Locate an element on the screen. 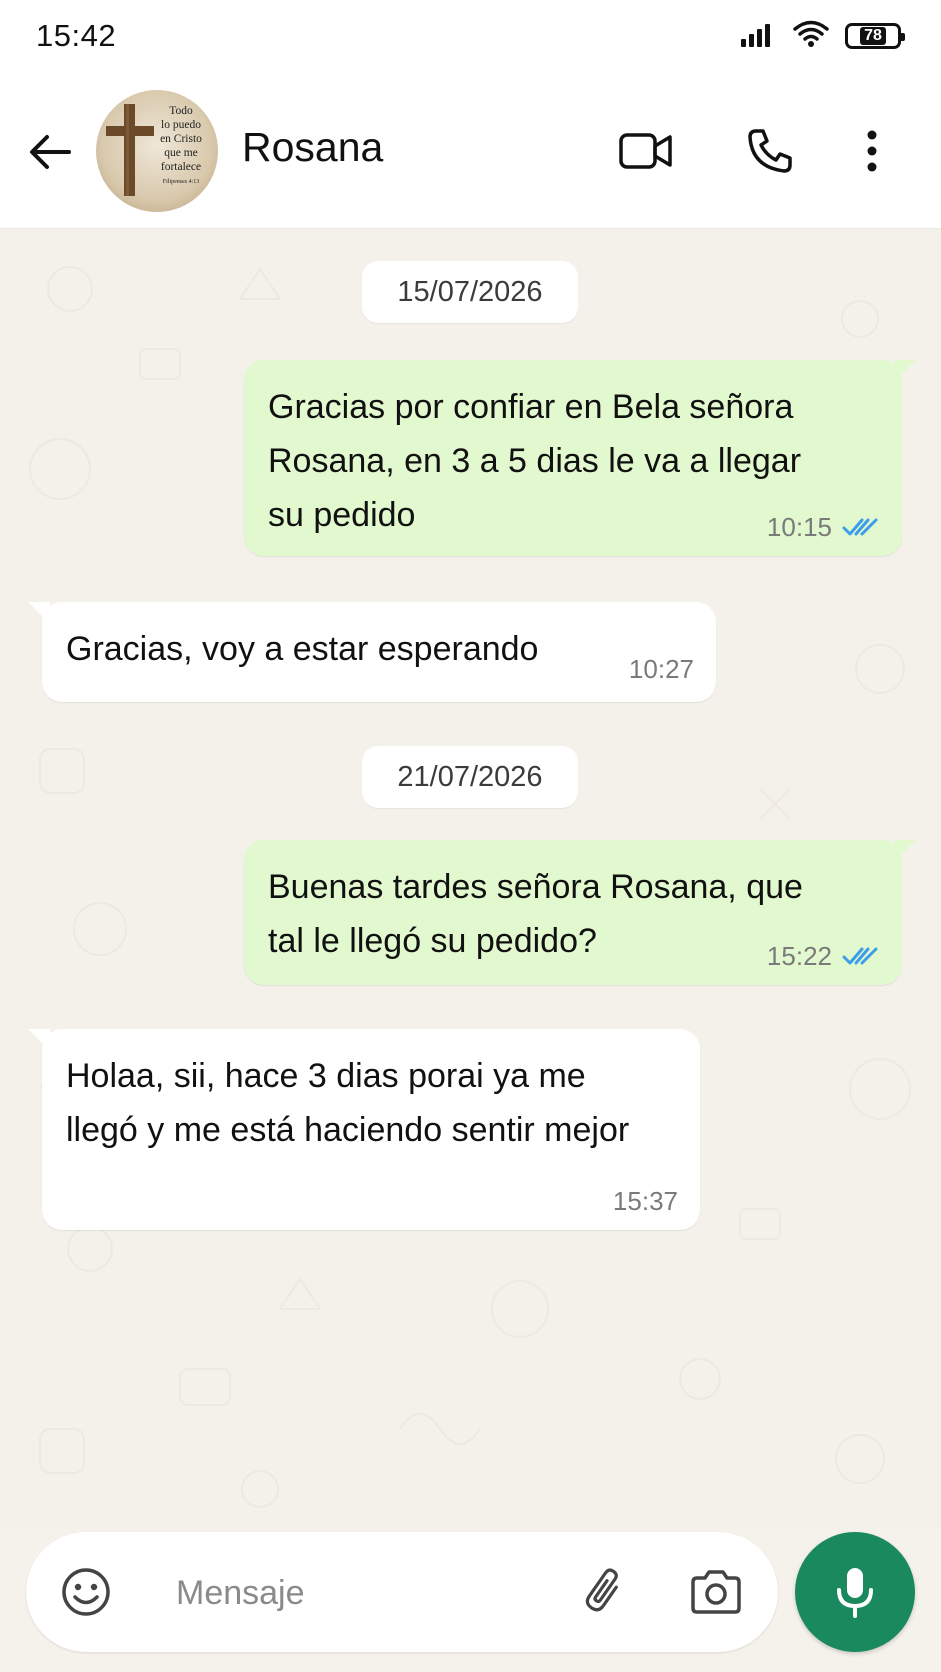  emoji-button is located at coordinates (86, 1592).